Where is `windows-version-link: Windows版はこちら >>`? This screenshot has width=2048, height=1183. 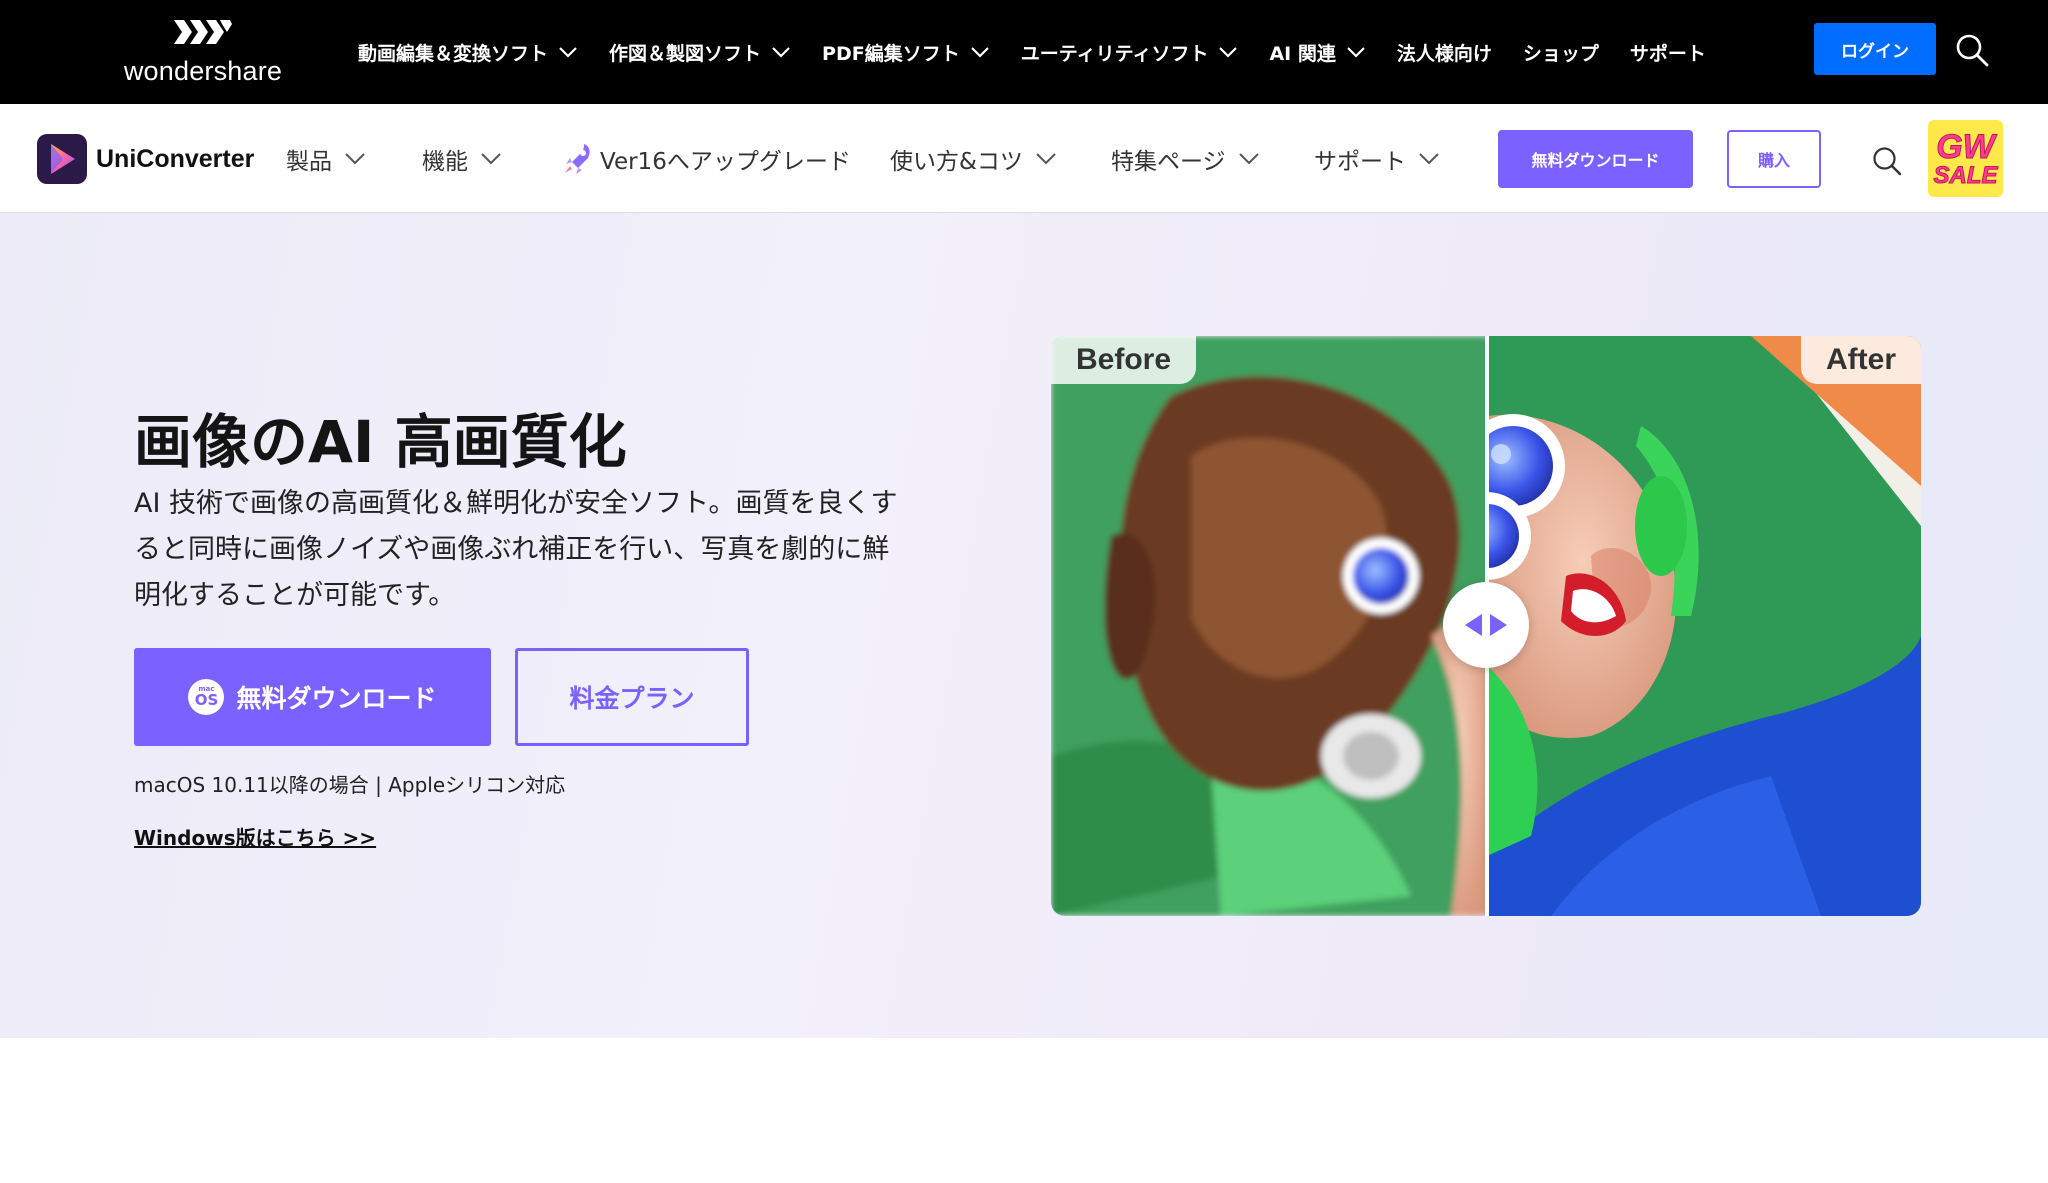 windows-version-link: Windows版はこちら >> is located at coordinates (255, 836).